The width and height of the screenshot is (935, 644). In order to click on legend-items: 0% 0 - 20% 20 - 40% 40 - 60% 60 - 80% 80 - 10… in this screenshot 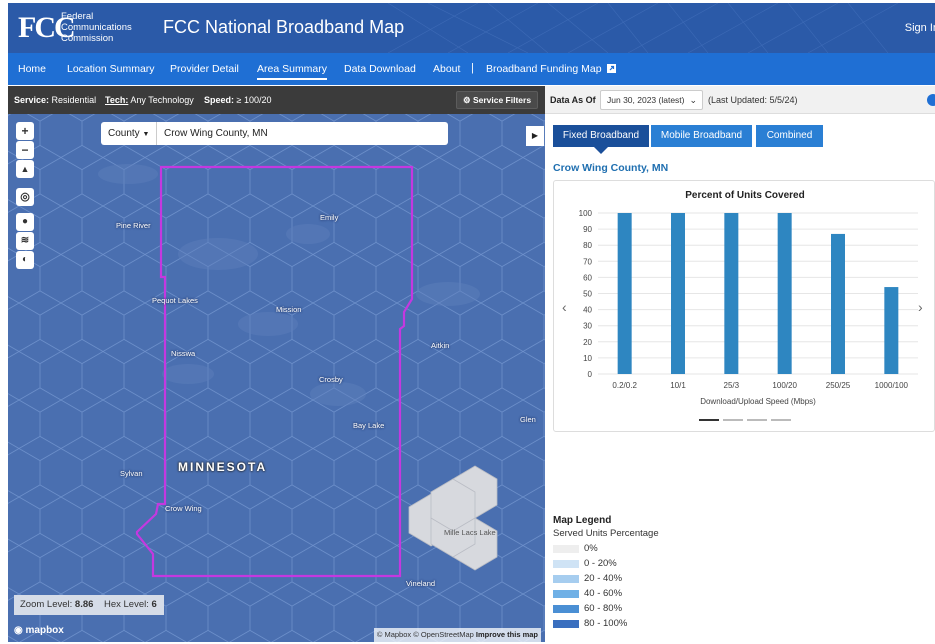, I will do `click(606, 588)`.